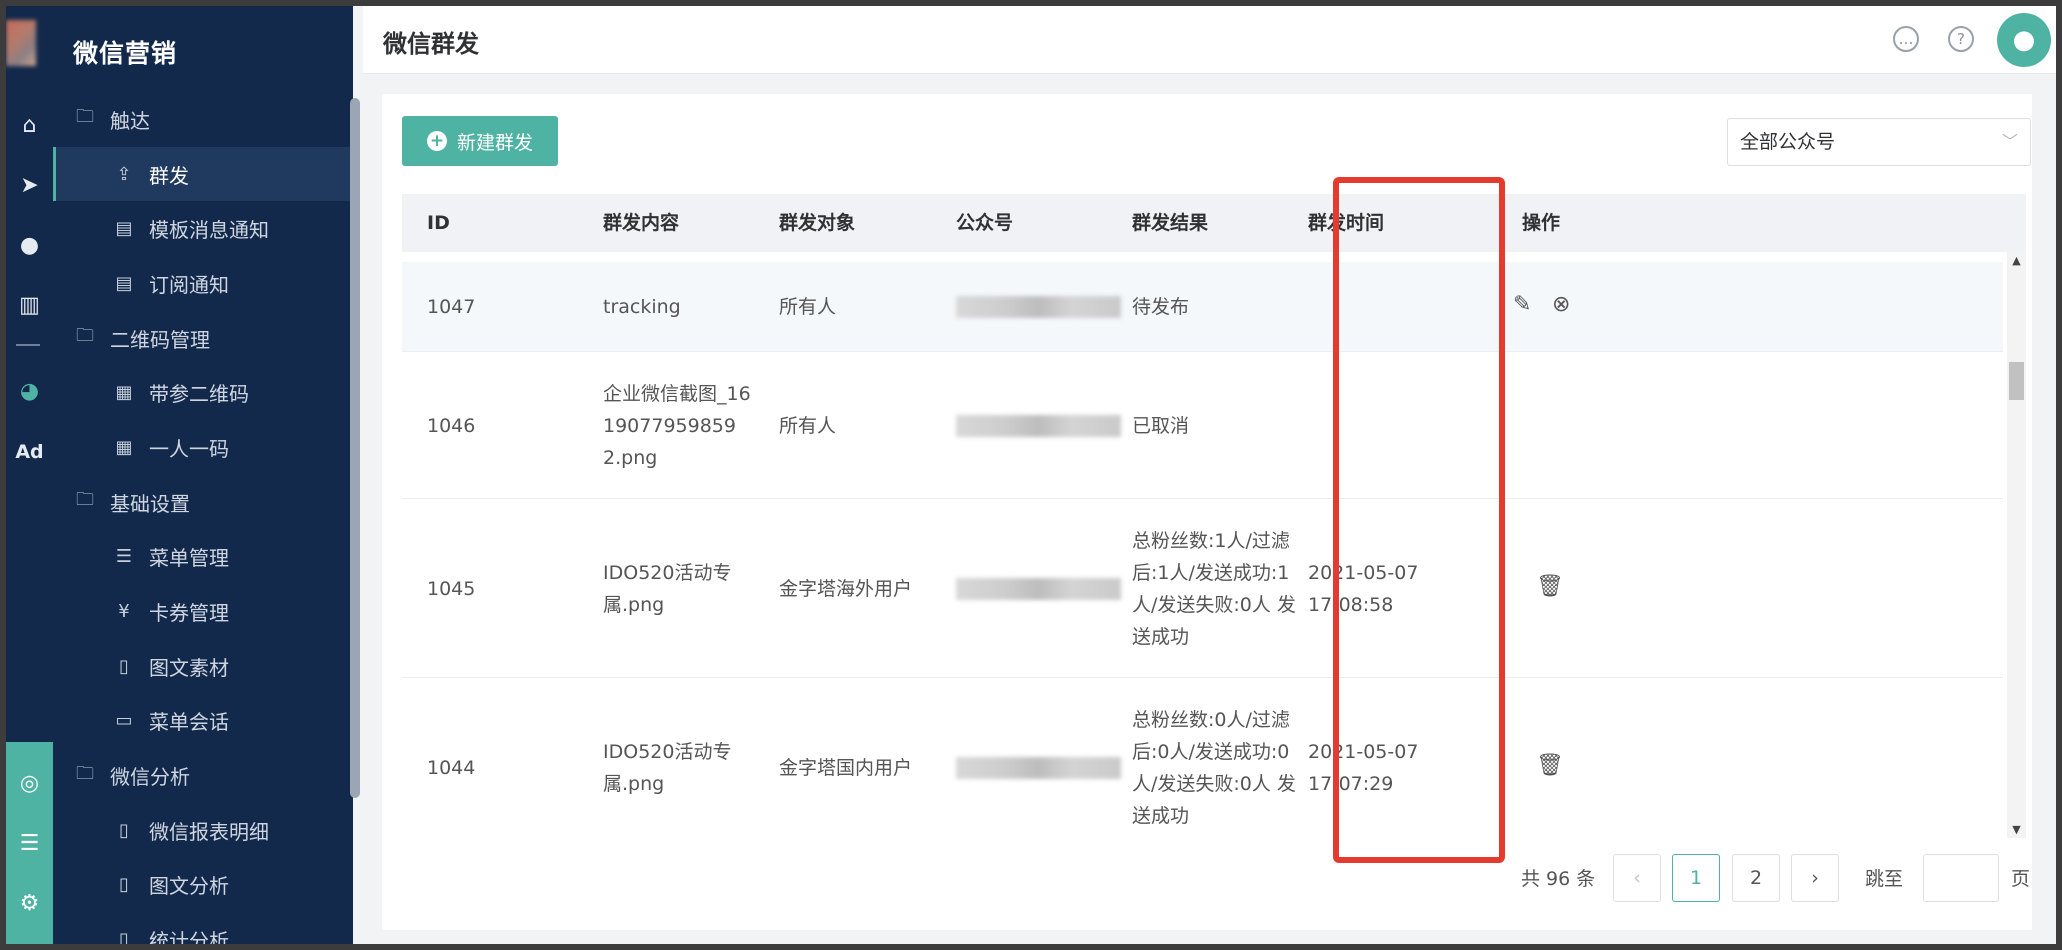 The image size is (2062, 950). I want to click on list-icon: ☰, so click(124, 557).